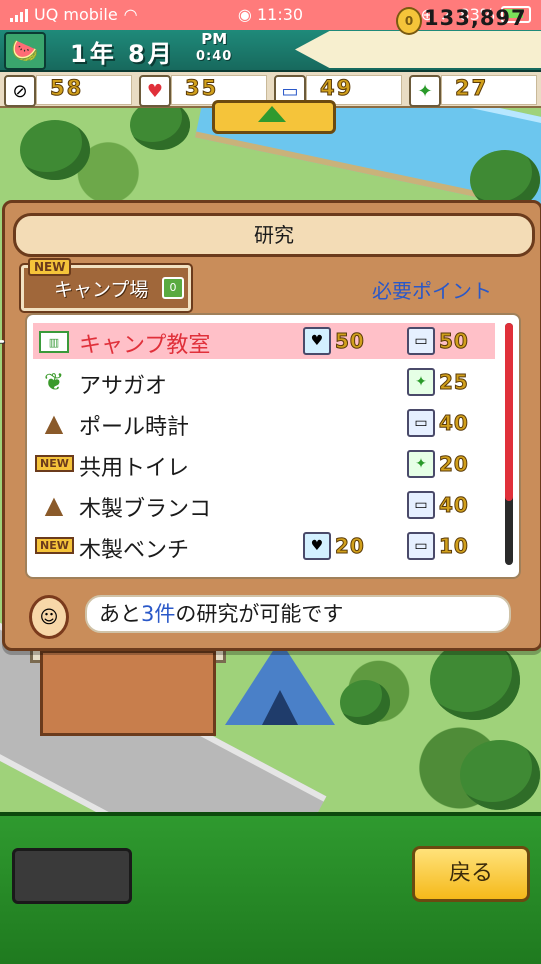 This screenshot has height=964, width=541. Describe the element at coordinates (274, 235) in the screenshot. I see `dialog-title: 研究` at that location.